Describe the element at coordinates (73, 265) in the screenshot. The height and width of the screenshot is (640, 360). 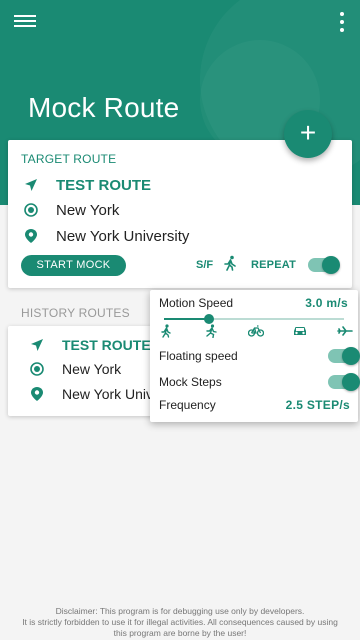
I see `start-mock-button: START MOCK` at that location.